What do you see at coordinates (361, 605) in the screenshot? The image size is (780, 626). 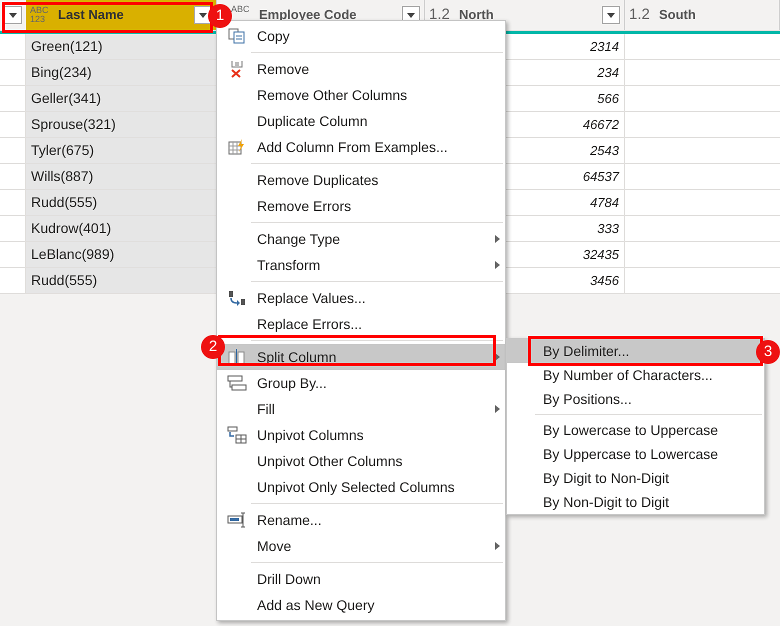 I see `menu-item: Add as New Query` at bounding box center [361, 605].